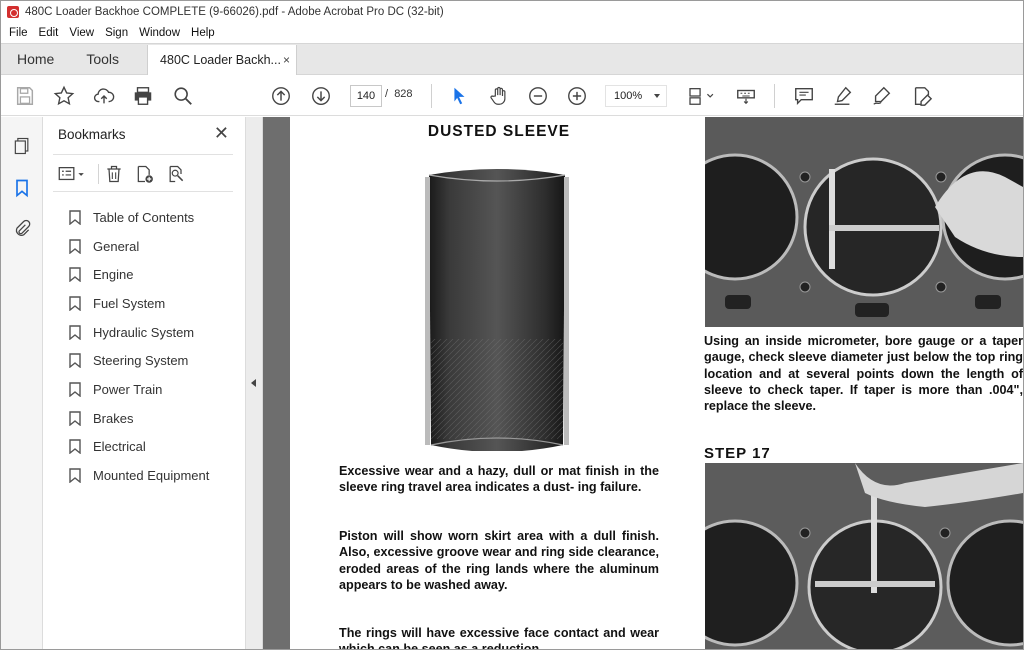  What do you see at coordinates (25, 96) in the screenshot?
I see `save-icon` at bounding box center [25, 96].